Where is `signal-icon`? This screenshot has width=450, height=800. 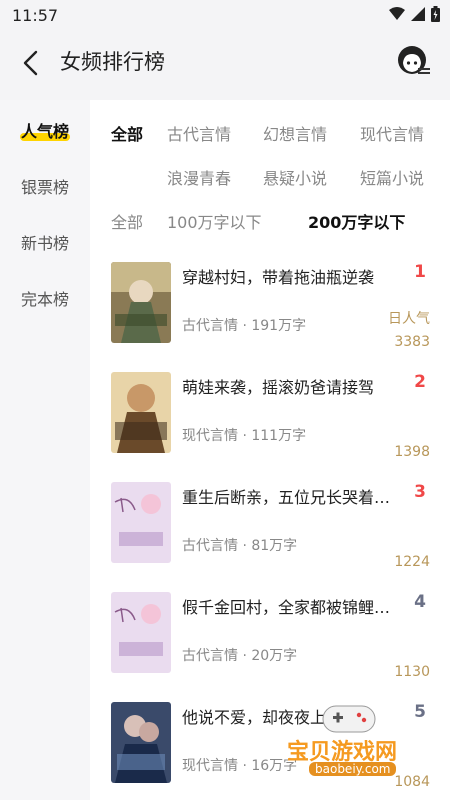 signal-icon is located at coordinates (418, 14).